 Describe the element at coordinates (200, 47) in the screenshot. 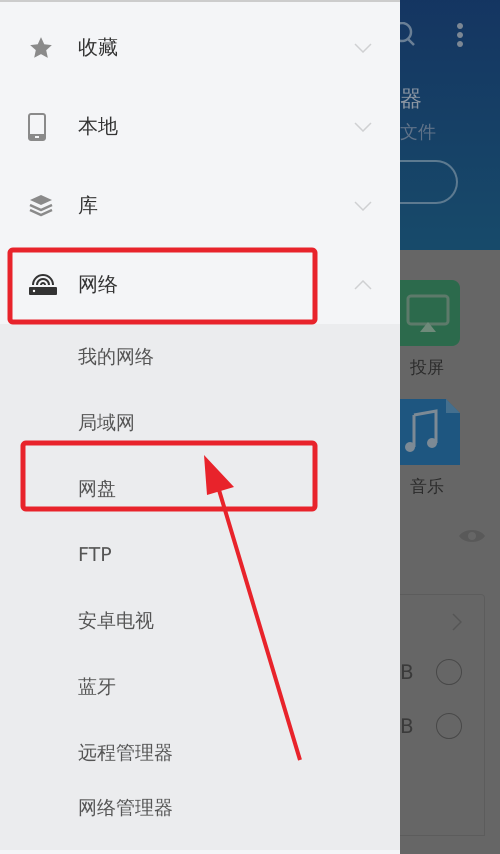

I see `menu-item: 收藏` at that location.